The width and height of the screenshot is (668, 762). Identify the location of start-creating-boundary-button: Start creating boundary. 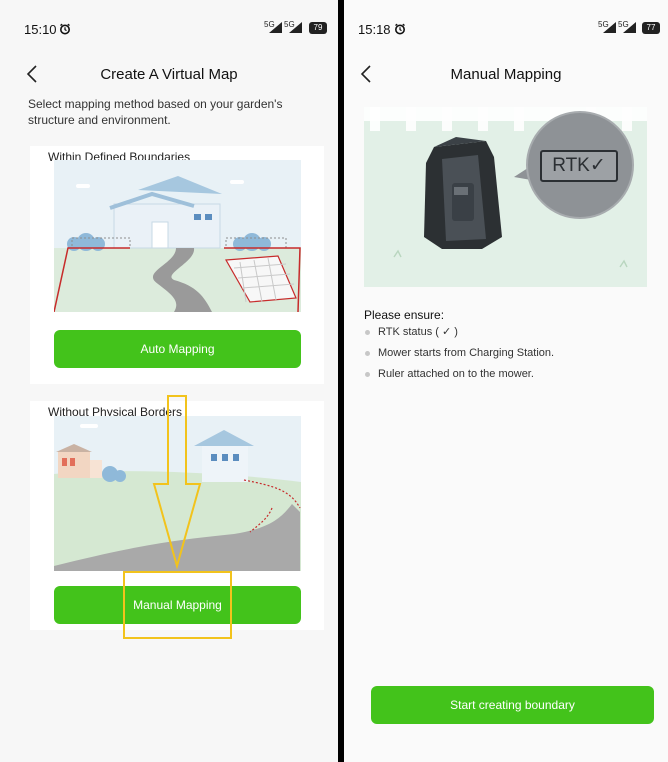
(512, 705).